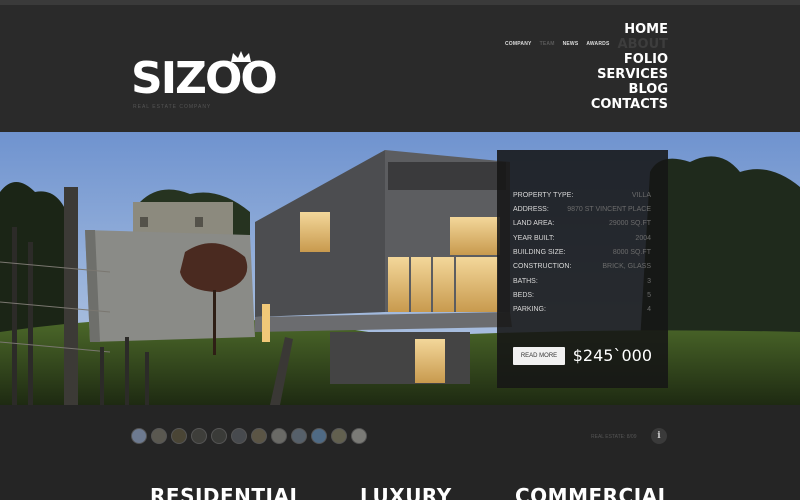 The height and width of the screenshot is (500, 800). Describe the element at coordinates (531, 209) in the screenshot. I see `info-key: ADDRESS:` at that location.